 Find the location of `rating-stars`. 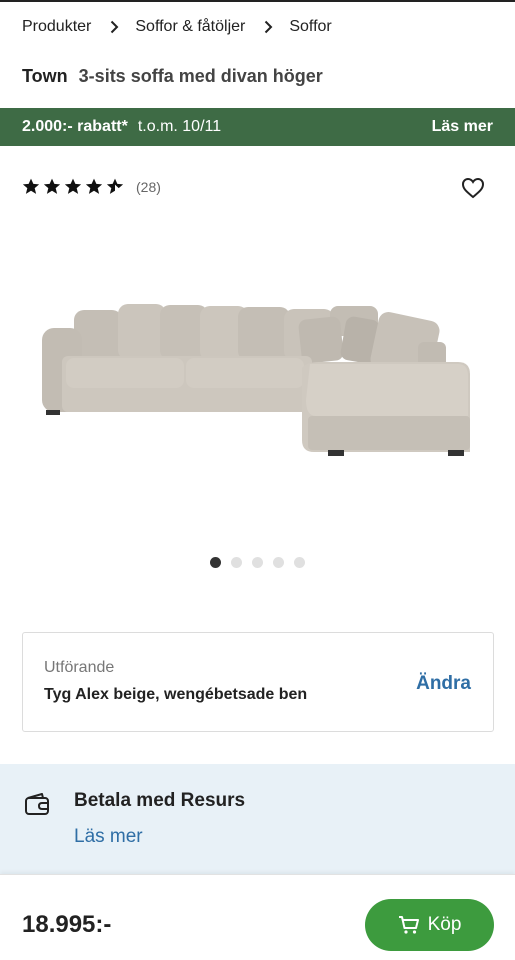

rating-stars is located at coordinates (73, 186).